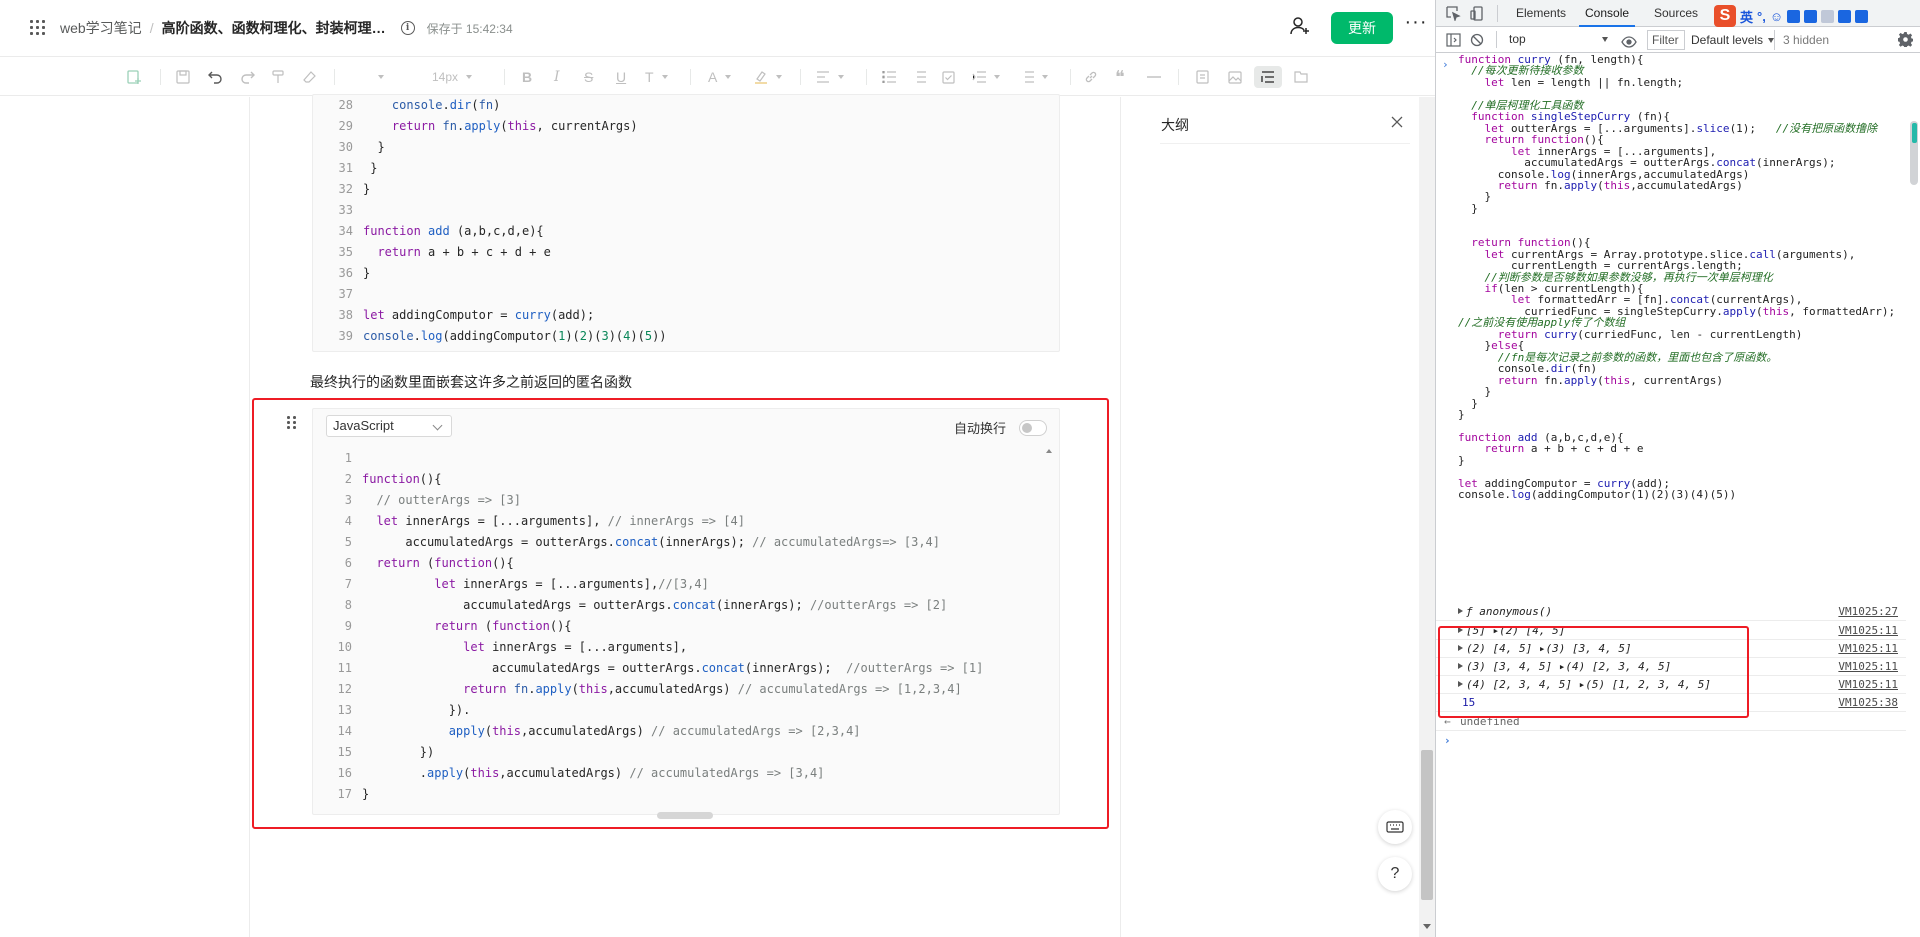 This screenshot has width=1920, height=937. What do you see at coordinates (1049, 451) in the screenshot?
I see `code-scroll-up-icon` at bounding box center [1049, 451].